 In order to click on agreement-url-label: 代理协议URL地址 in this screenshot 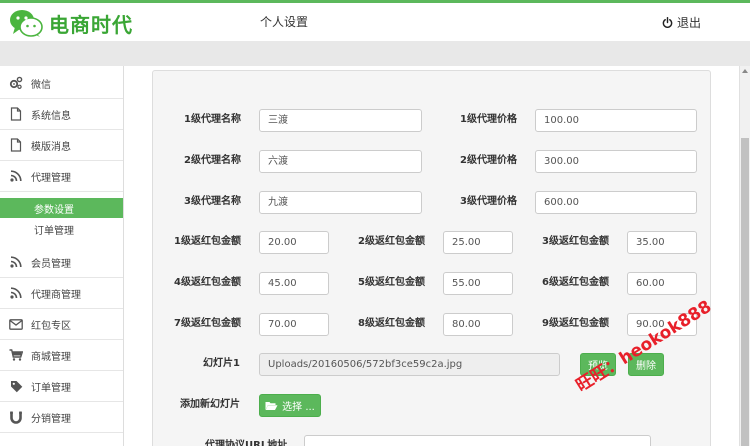, I will do `click(246, 443)`.